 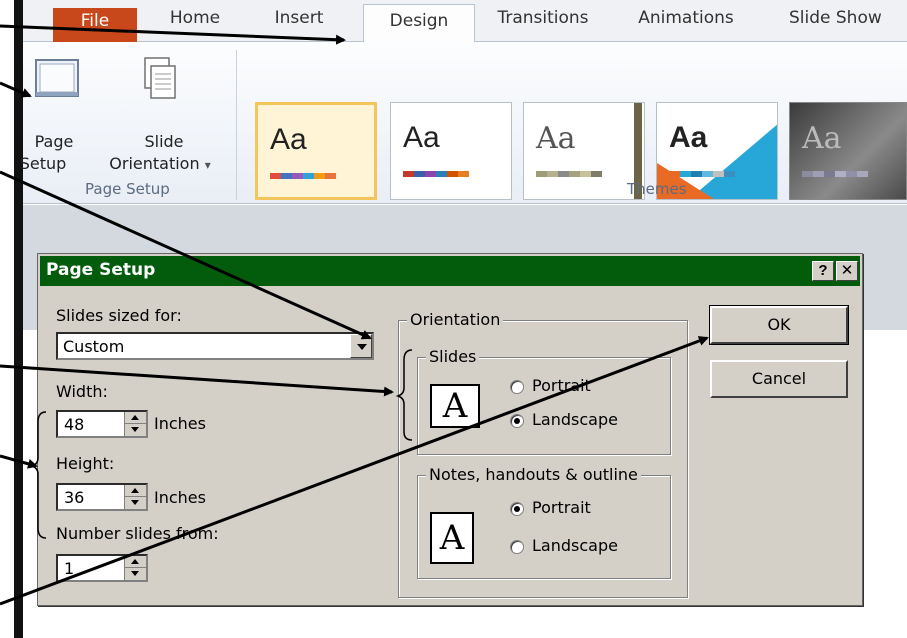 I want to click on theme-2: Aa, so click(x=451, y=151).